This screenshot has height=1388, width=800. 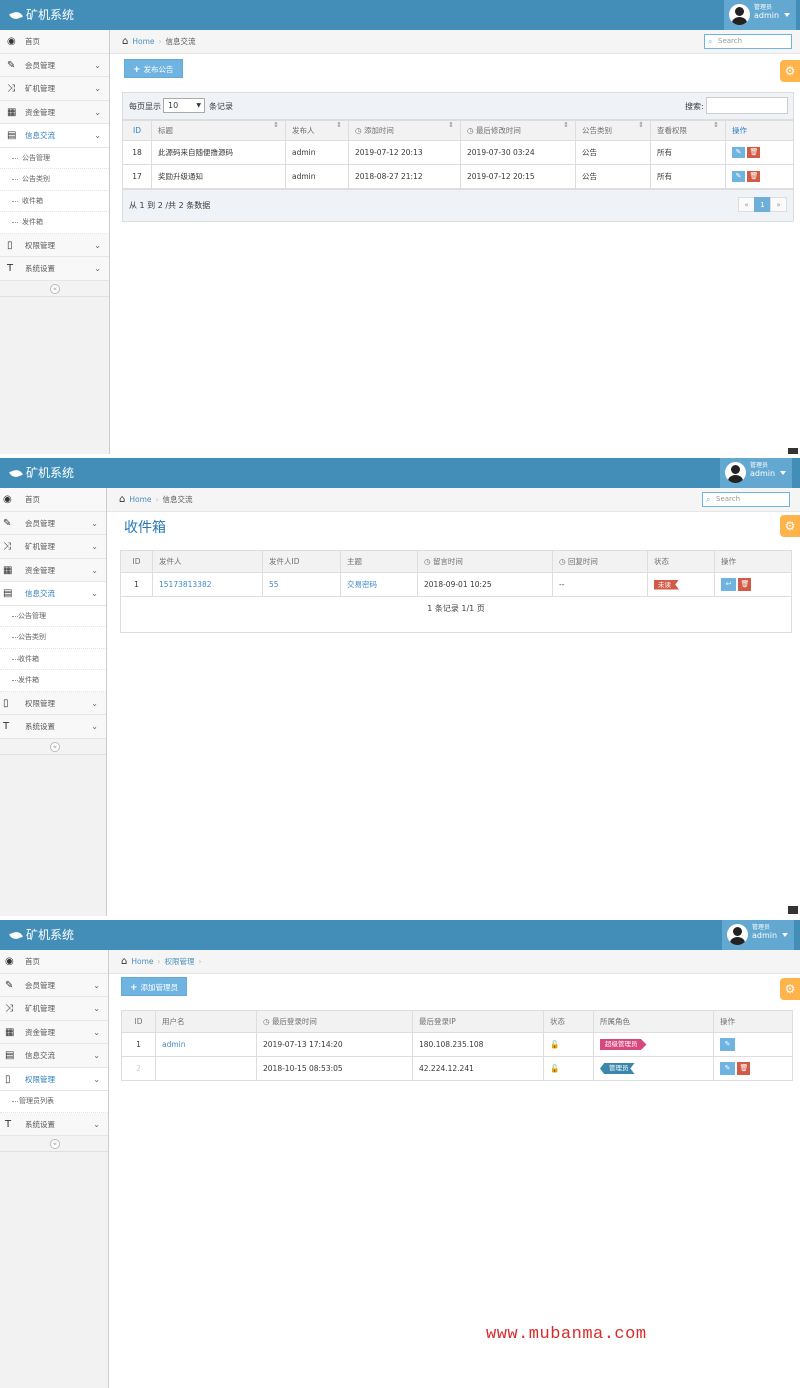 I want to click on col-sender-id: 发件人ID, so click(x=301, y=561).